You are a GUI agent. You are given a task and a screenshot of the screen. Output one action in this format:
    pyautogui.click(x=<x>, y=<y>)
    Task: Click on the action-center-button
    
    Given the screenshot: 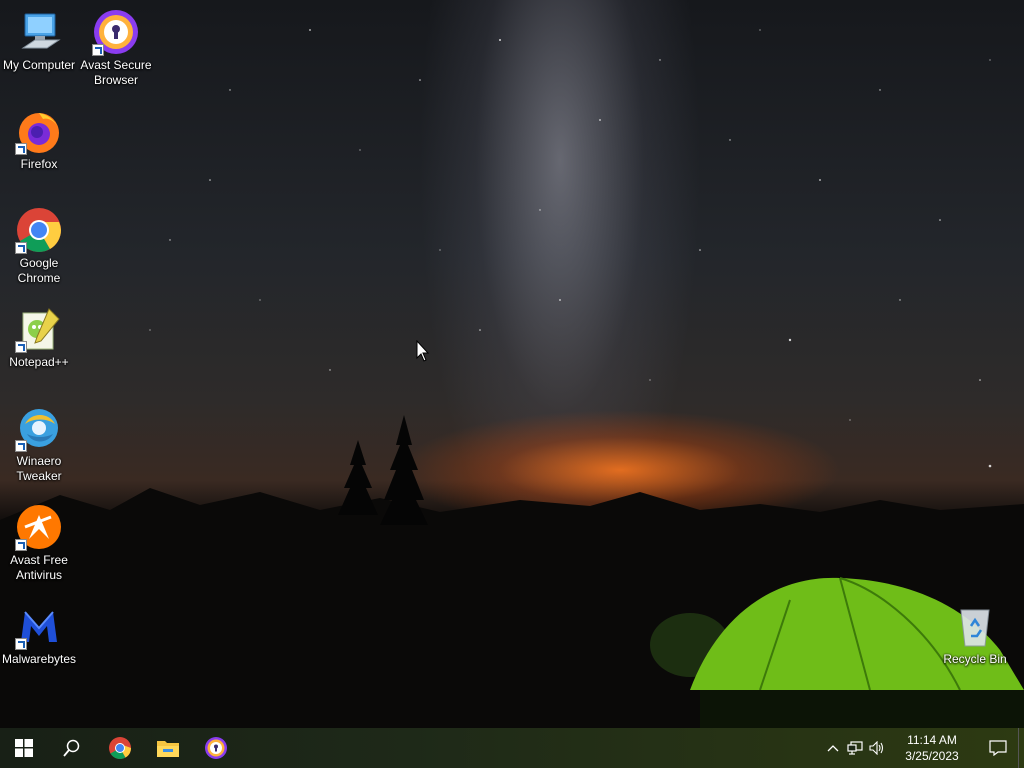 What is the action you would take?
    pyautogui.click(x=998, y=748)
    